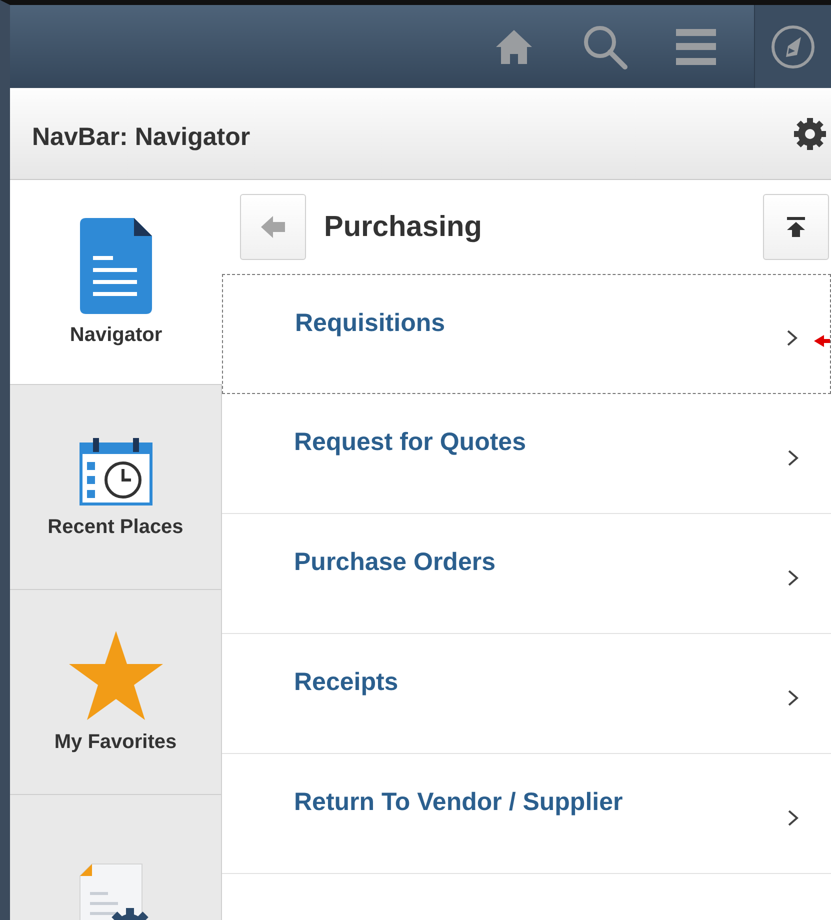 This screenshot has width=831, height=920. Describe the element at coordinates (605, 47) in the screenshot. I see `search-icon` at that location.